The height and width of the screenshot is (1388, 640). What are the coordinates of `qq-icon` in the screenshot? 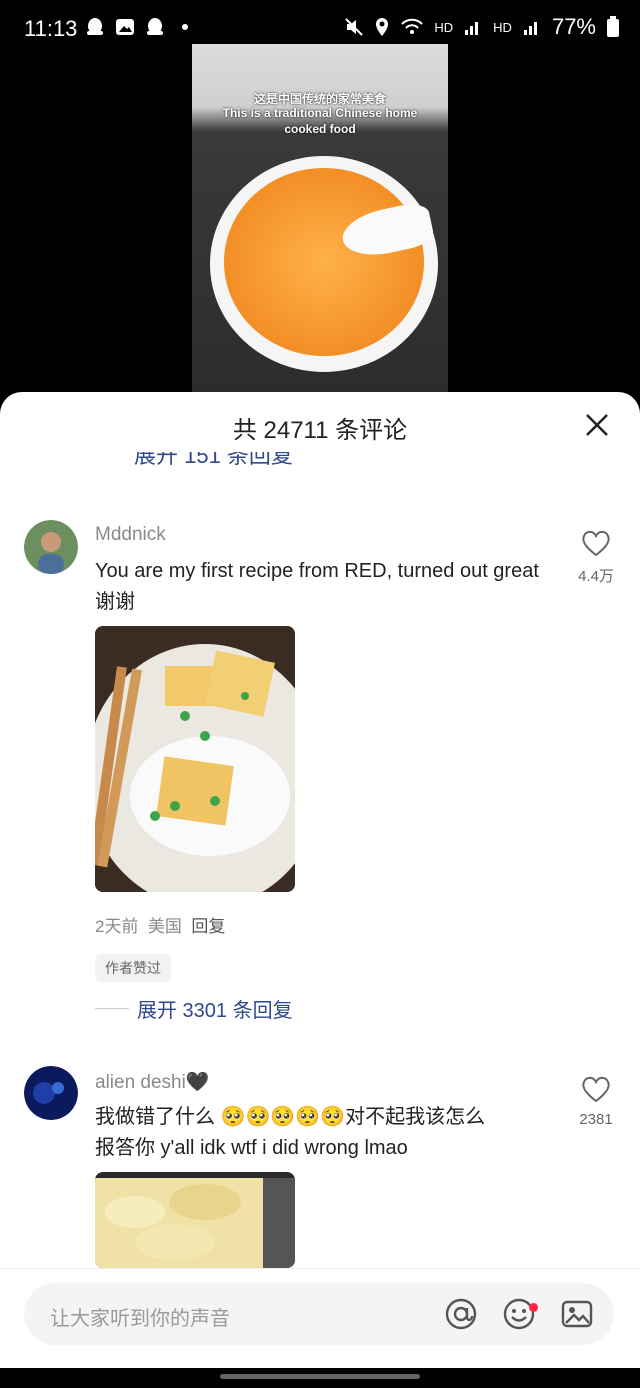 It's located at (95, 26).